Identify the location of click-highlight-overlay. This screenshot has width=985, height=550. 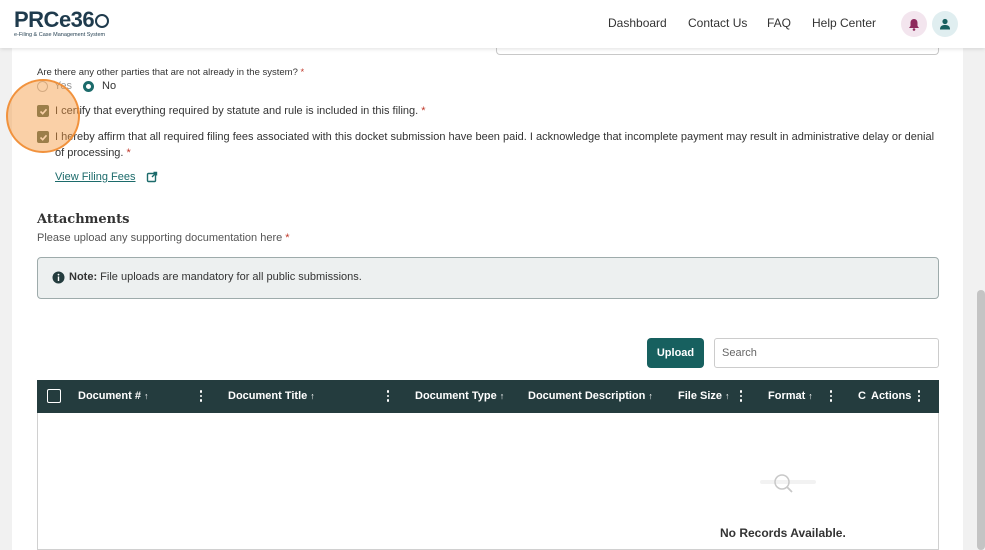
(43, 116).